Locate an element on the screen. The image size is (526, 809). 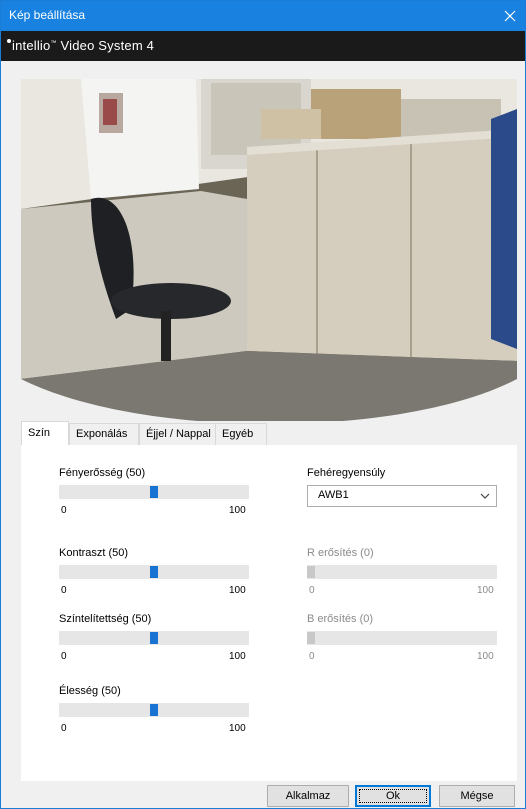
white-balance-value: AWB1 is located at coordinates (333, 495).